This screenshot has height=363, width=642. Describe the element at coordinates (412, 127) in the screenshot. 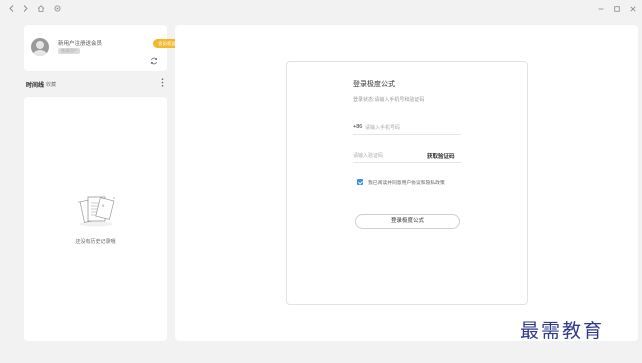

I see `phone-input` at that location.